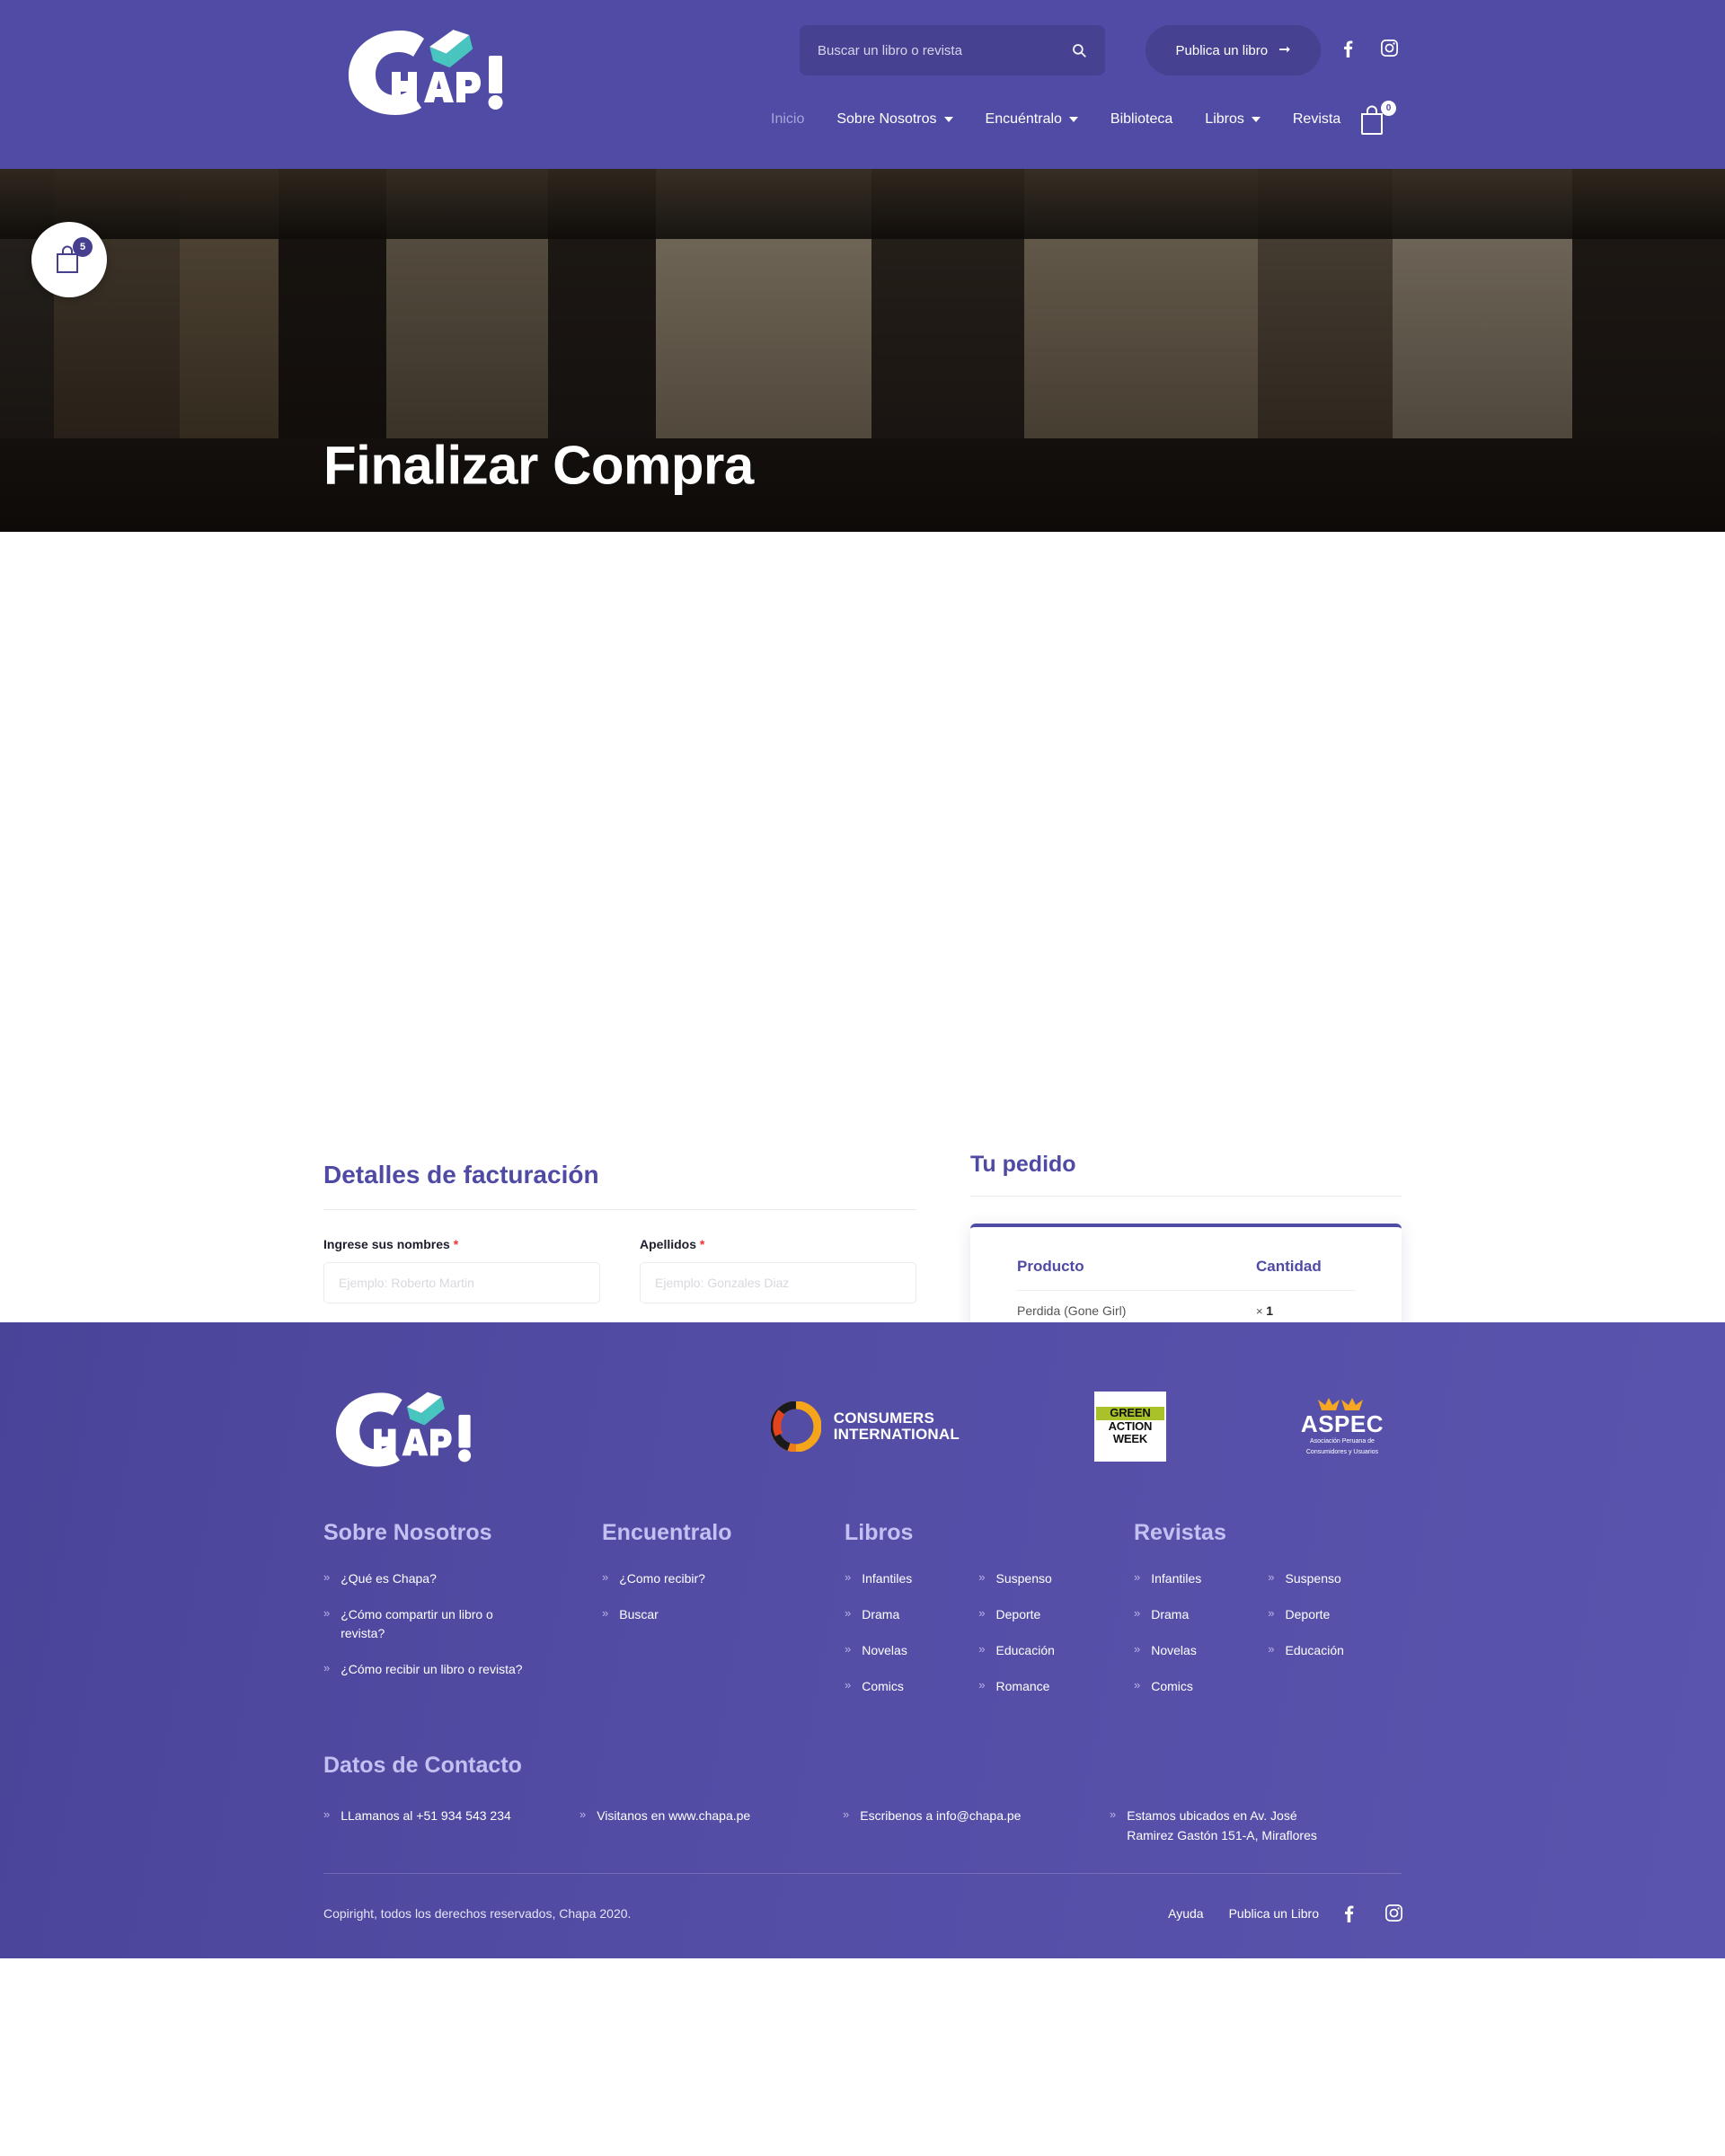 This screenshot has width=1725, height=2156. What do you see at coordinates (389, 1579) in the screenshot?
I see `footer-link-label: ¿Qué es Chapa?` at bounding box center [389, 1579].